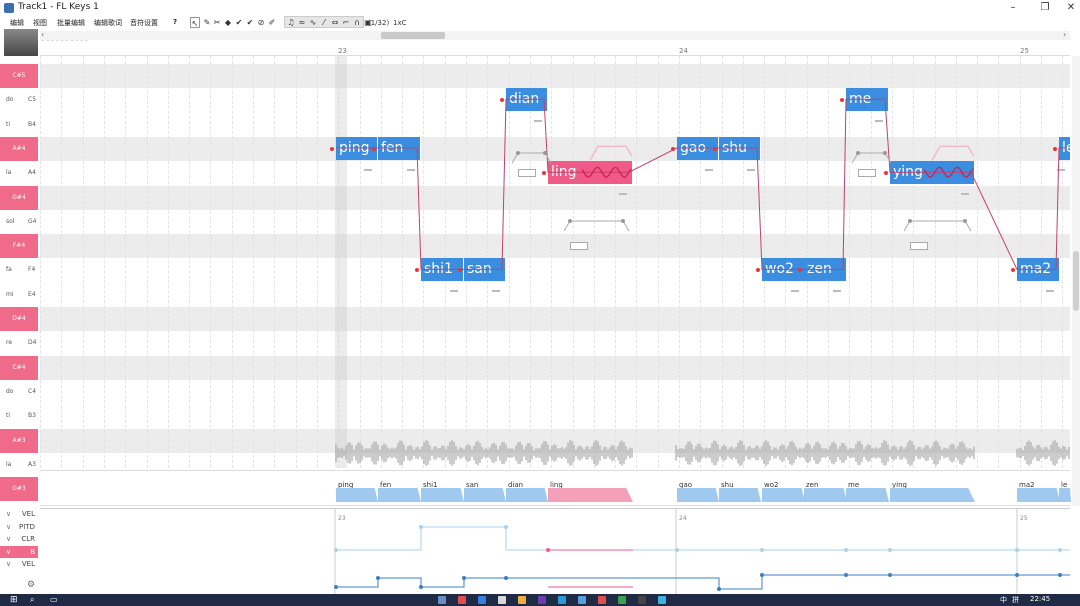 Image resolution: width=1080 pixels, height=606 pixels. Describe the element at coordinates (1068, 8) in the screenshot. I see `close-button: ✕` at that location.